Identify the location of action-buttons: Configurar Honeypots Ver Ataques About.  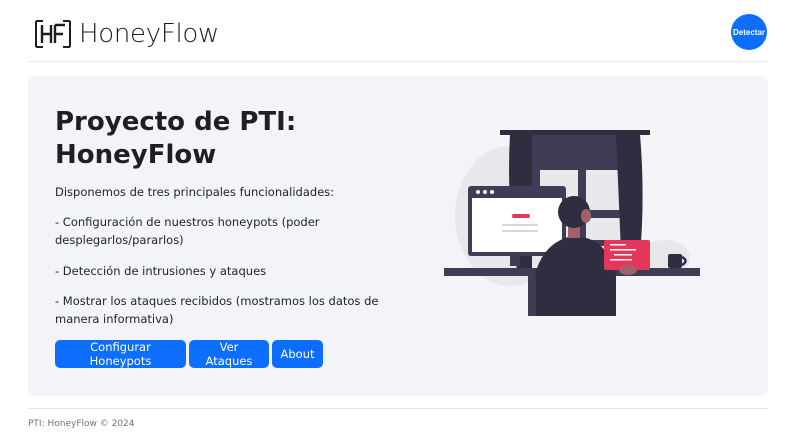
(189, 354).